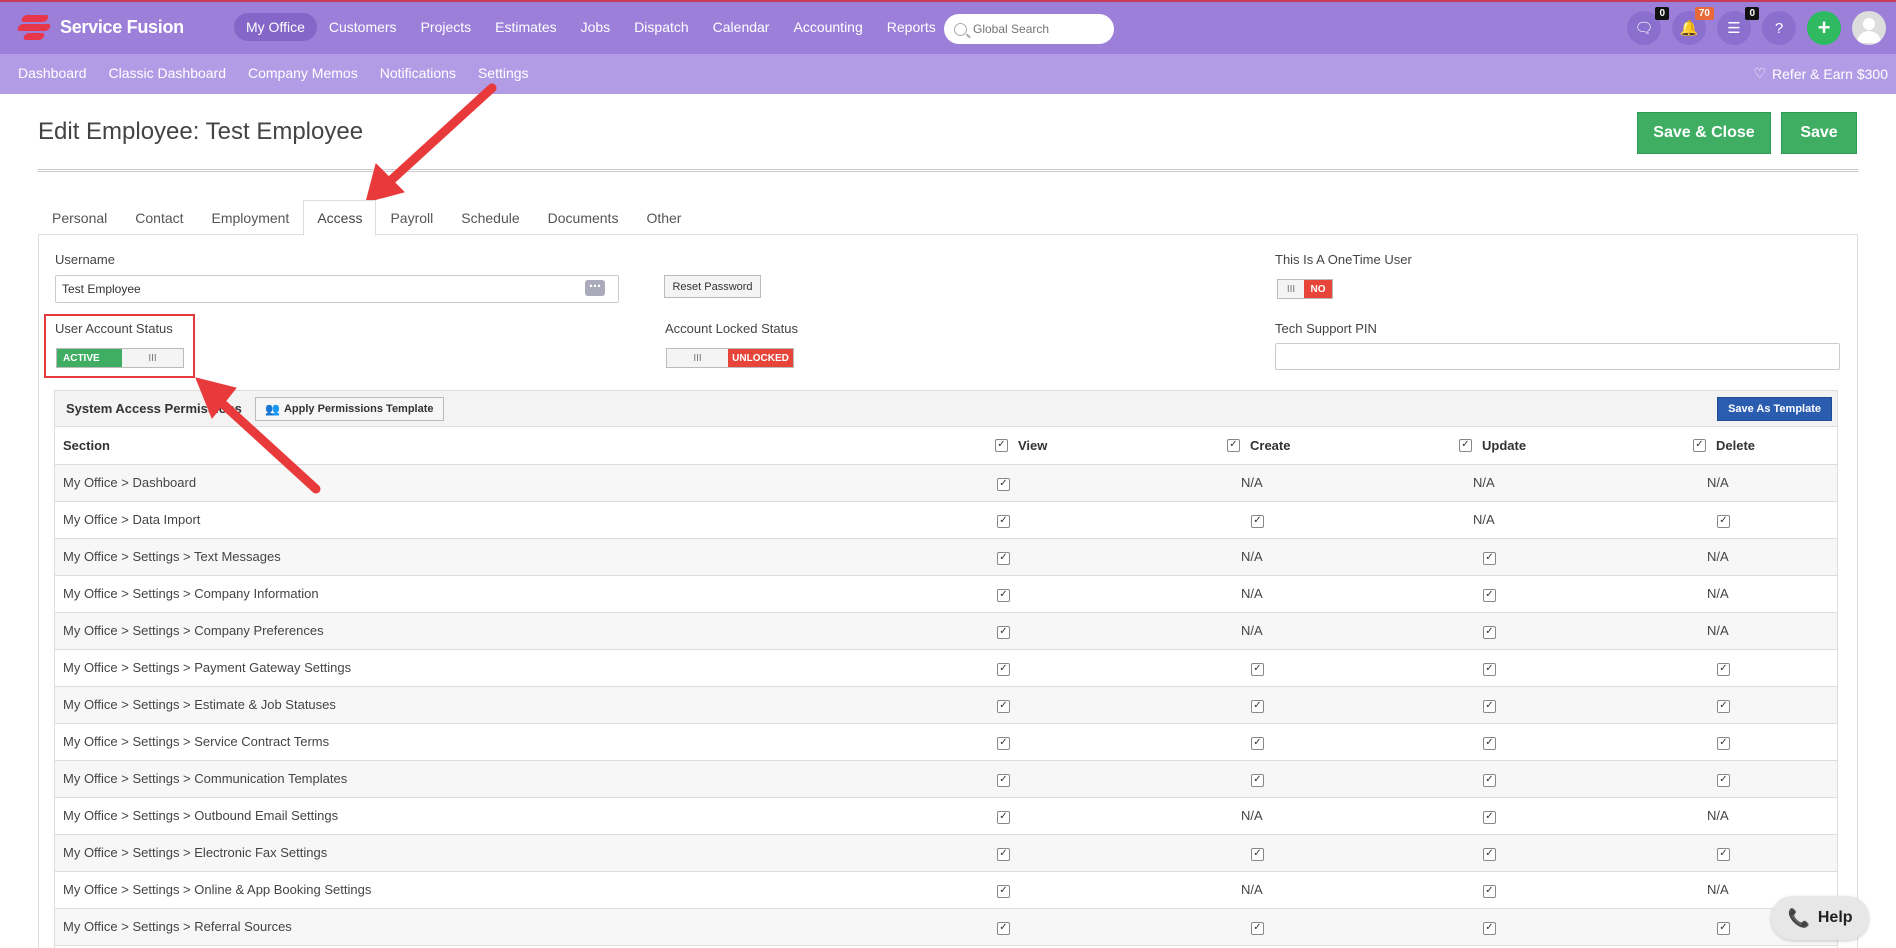  What do you see at coordinates (661, 27) in the screenshot?
I see `nav-item-dispatch: Dispatch` at bounding box center [661, 27].